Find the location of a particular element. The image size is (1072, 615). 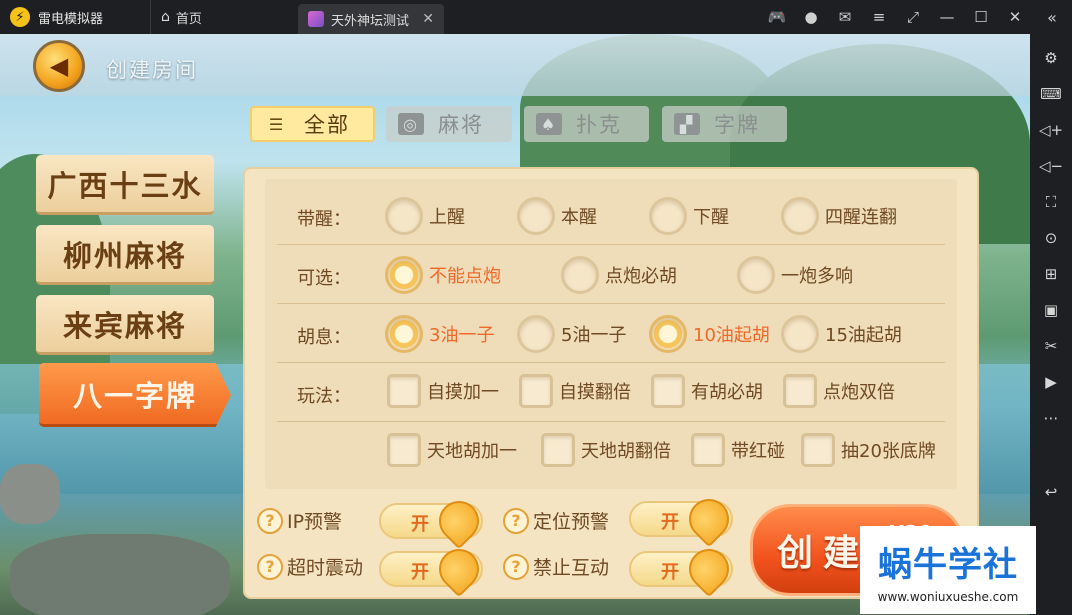

option-radio: 3油一子 is located at coordinates (439, 334).